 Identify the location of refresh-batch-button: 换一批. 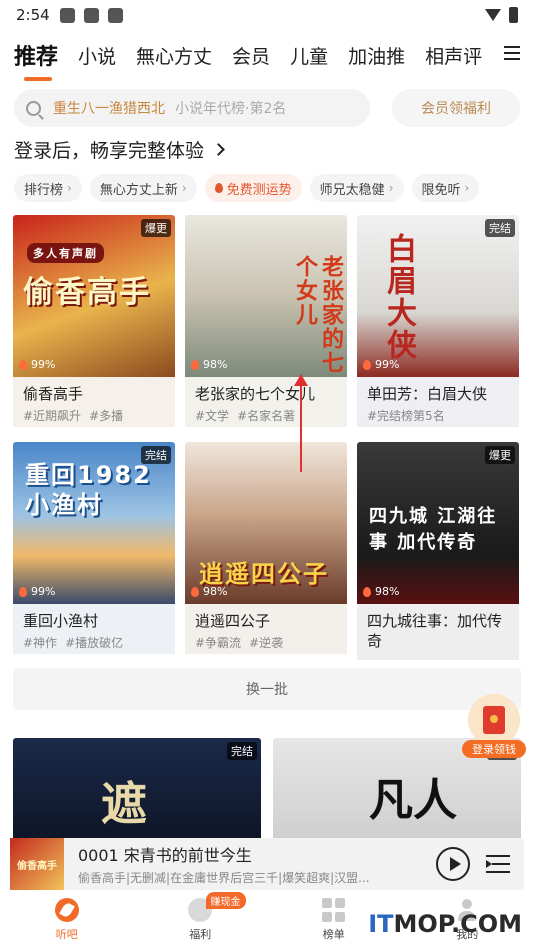
(267, 689).